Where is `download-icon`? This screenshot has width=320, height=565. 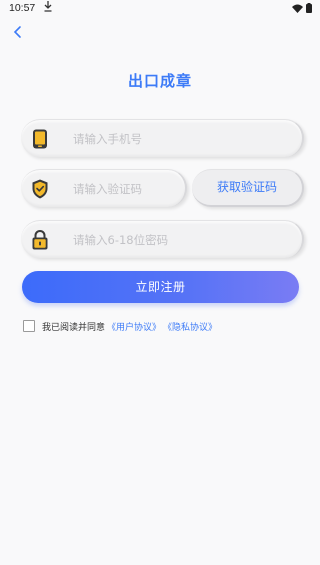 download-icon is located at coordinates (48, 8).